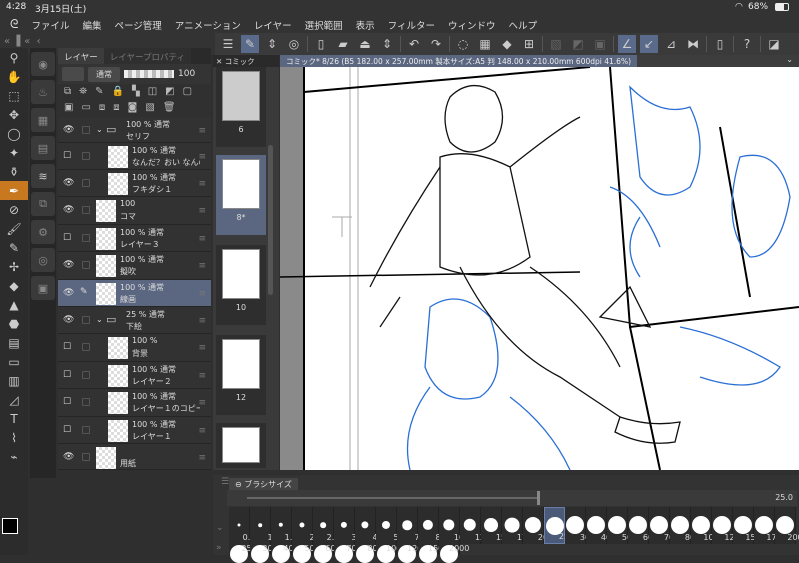  Describe the element at coordinates (14, 247) in the screenshot. I see `airbrush-tool-icon: ✎` at that location.